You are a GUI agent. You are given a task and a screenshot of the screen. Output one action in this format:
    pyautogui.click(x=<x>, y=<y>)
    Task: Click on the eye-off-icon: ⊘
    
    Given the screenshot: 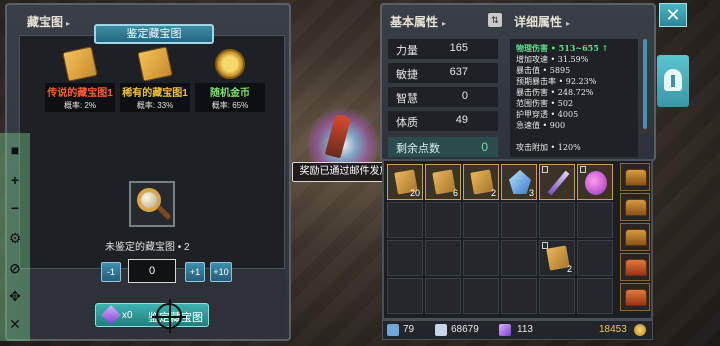 What is the action you would take?
    pyautogui.click(x=15, y=268)
    